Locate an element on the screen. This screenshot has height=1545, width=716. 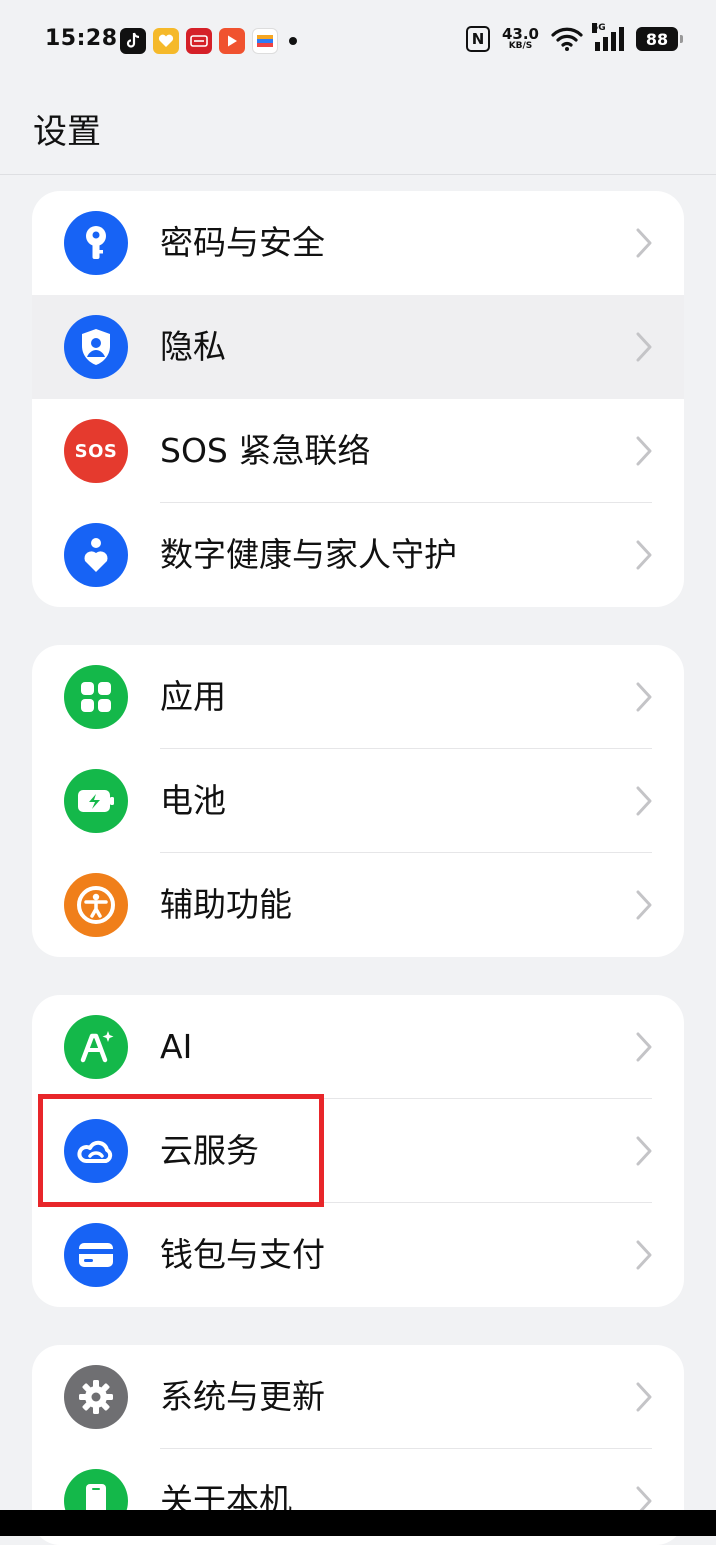
highlight-box is located at coordinates (181, 1150).